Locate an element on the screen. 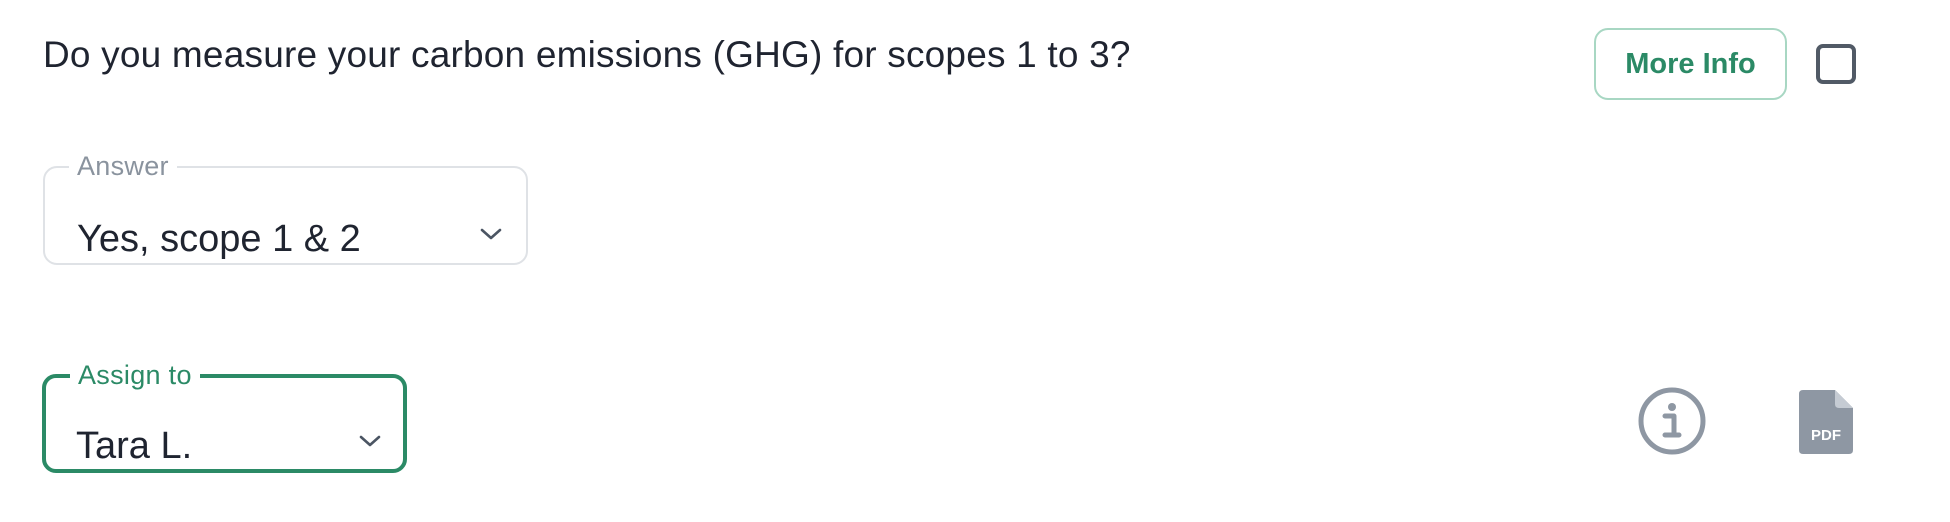 Image resolution: width=1950 pixels, height=522 pixels. answer-label: Answer is located at coordinates (123, 166).